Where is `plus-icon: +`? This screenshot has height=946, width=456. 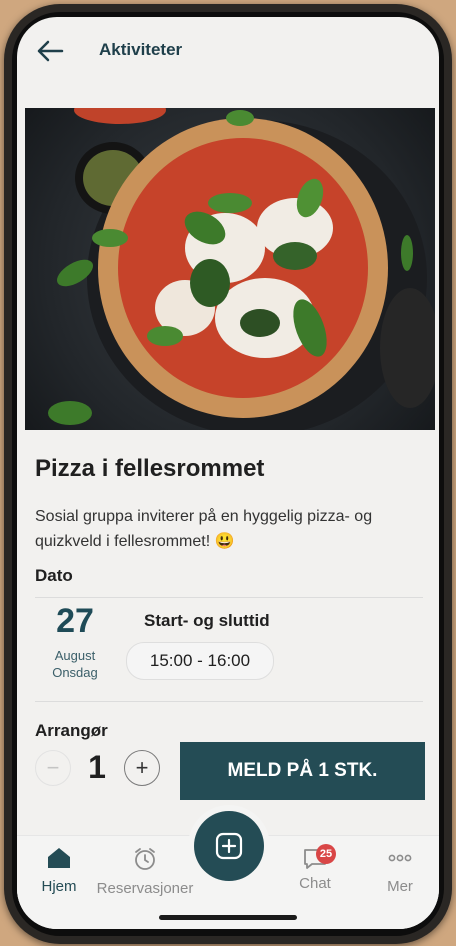
plus-icon: + is located at coordinates (142, 767).